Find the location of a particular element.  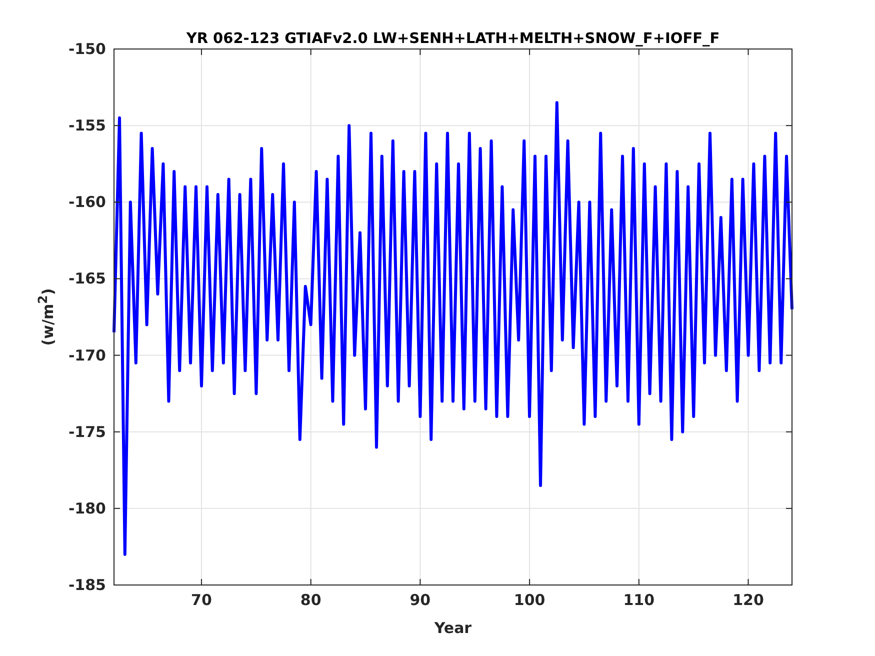

y-tick-label: -175 is located at coordinates (87, 431).